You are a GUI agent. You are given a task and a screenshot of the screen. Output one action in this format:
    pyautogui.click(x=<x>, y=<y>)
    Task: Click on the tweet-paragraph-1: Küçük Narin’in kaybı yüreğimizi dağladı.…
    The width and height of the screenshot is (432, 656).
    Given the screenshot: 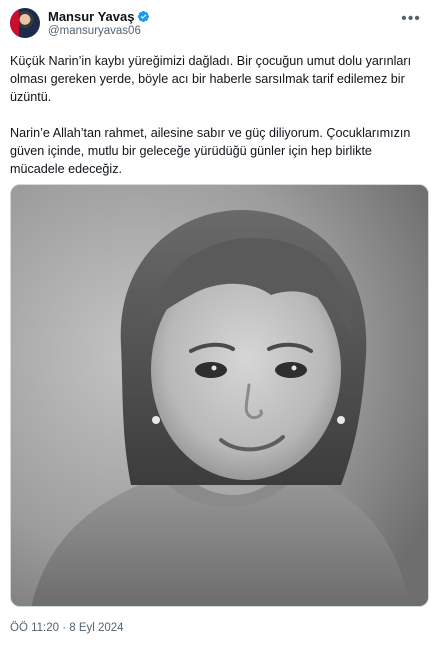 What is the action you would take?
    pyautogui.click(x=211, y=79)
    